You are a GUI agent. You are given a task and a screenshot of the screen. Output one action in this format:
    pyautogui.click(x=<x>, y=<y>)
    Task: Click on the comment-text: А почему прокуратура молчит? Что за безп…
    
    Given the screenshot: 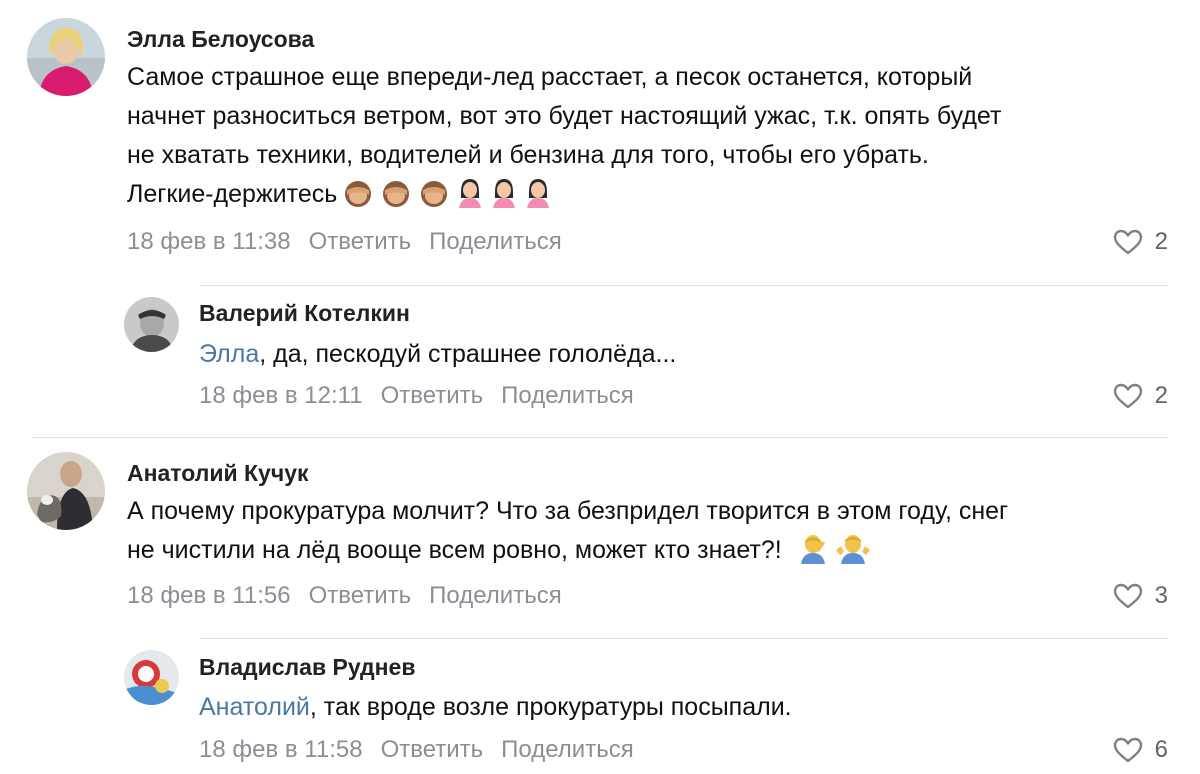 What is the action you would take?
    pyautogui.click(x=567, y=531)
    